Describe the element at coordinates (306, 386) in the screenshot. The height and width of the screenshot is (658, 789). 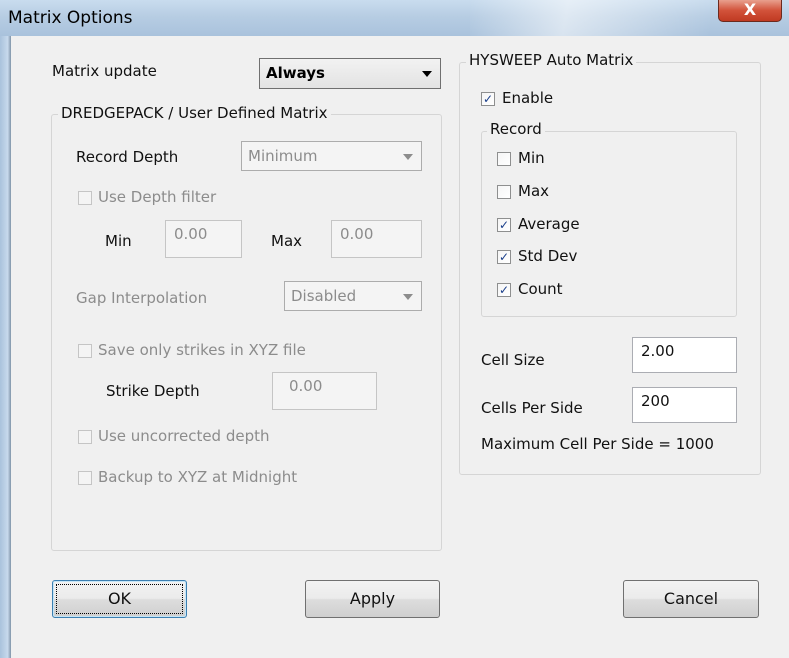
I see `strike-depth-value: 0.00` at that location.